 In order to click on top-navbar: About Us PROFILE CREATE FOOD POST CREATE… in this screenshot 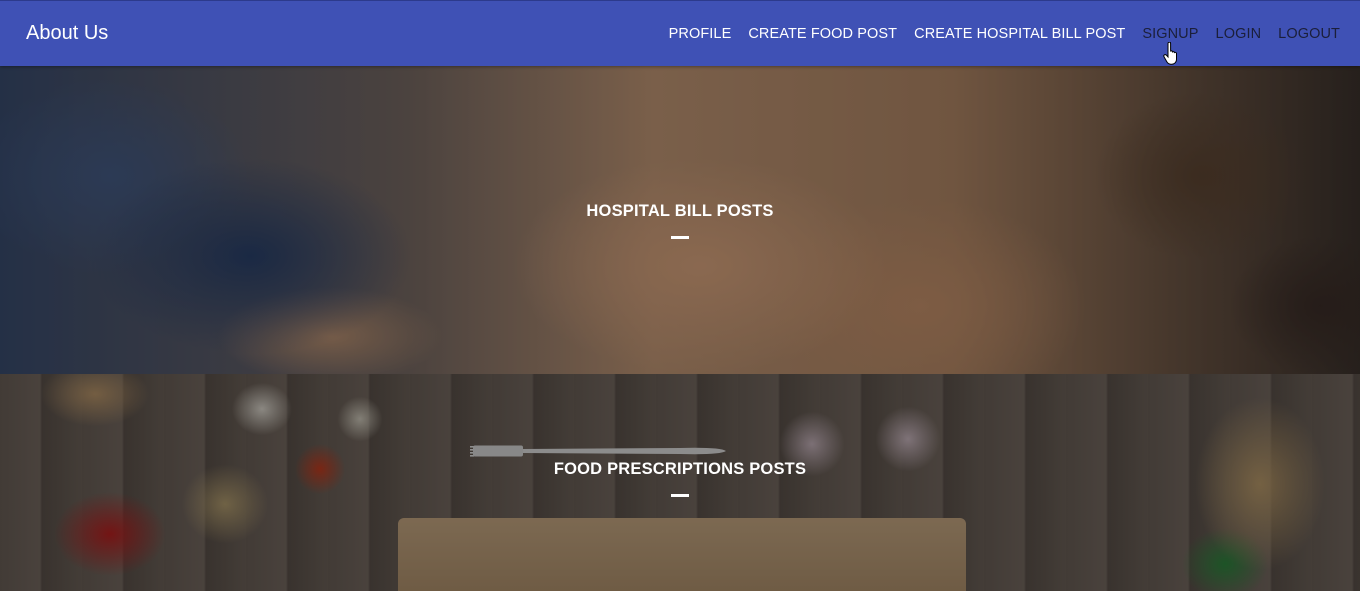, I will do `click(680, 33)`.